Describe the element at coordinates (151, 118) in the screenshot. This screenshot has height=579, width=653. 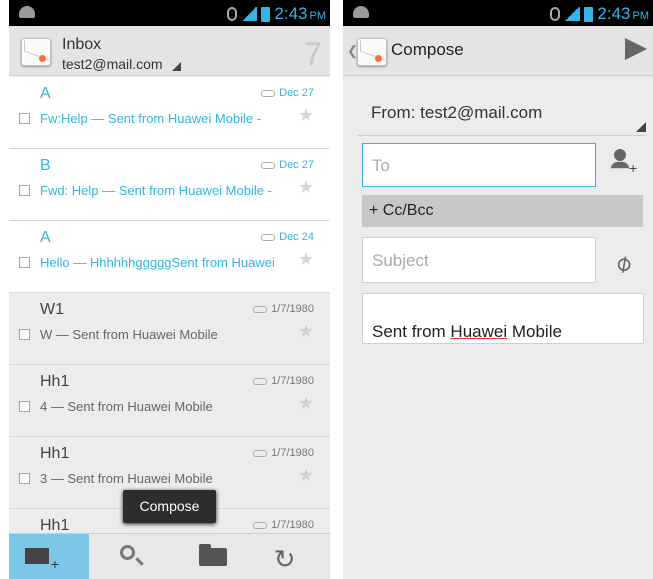
I see `message-snippet: Fw:Help — Sent from Huawei Mobile -` at that location.